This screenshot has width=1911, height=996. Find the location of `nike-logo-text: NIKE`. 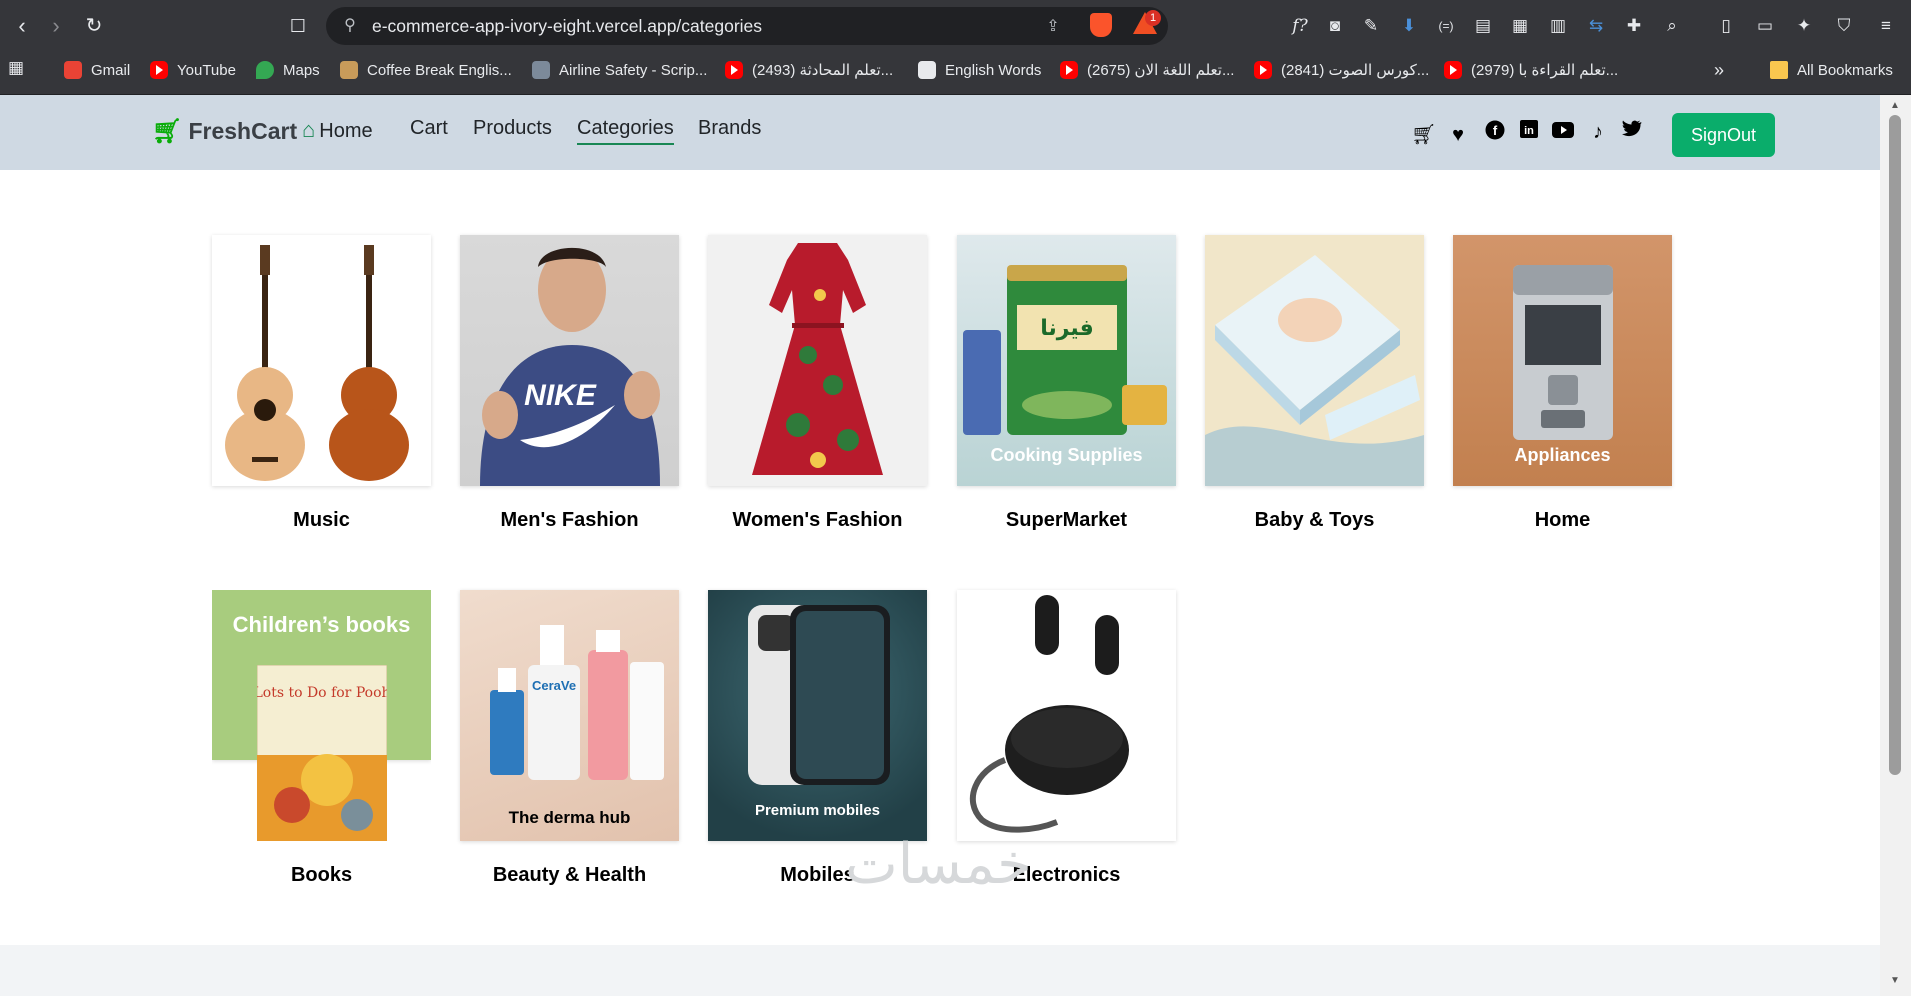

nike-logo-text: NIKE is located at coordinates (560, 395).